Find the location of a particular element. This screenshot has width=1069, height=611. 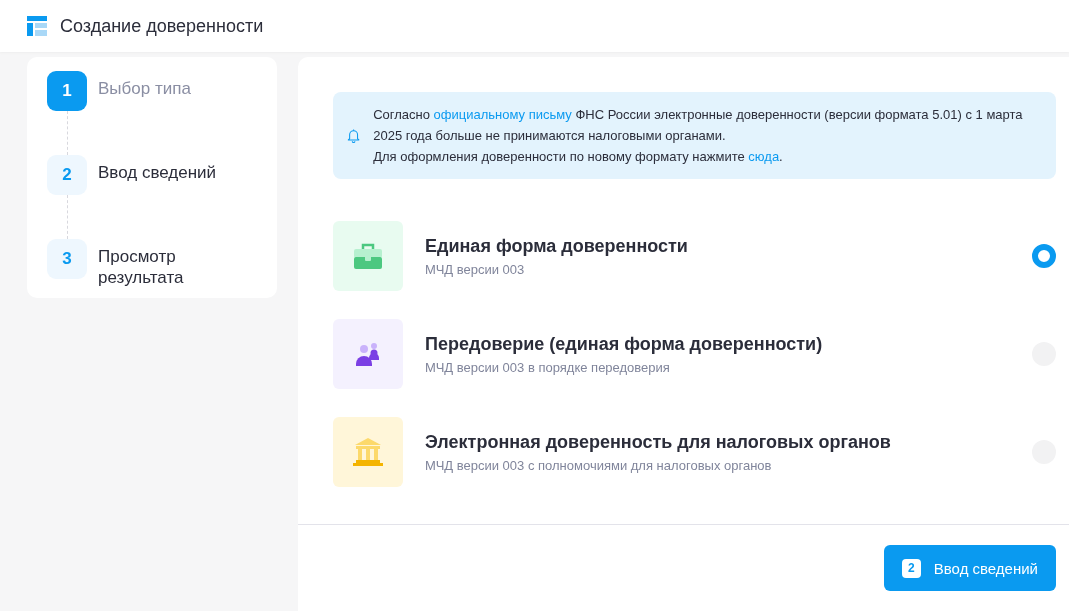

people-icon is located at coordinates (368, 354).